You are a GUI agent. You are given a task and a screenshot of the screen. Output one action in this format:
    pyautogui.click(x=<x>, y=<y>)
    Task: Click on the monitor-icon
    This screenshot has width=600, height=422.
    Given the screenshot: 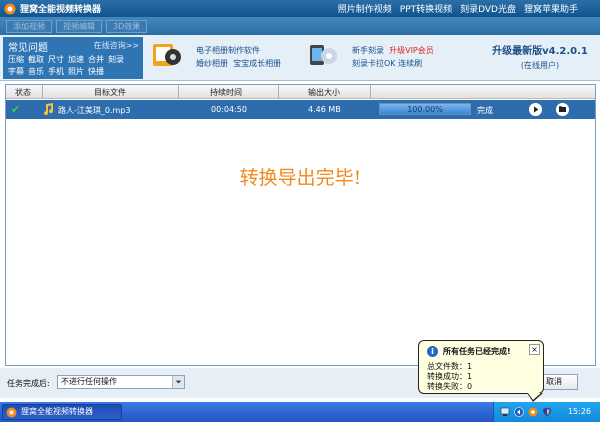 What is the action you would take?
    pyautogui.click(x=505, y=412)
    